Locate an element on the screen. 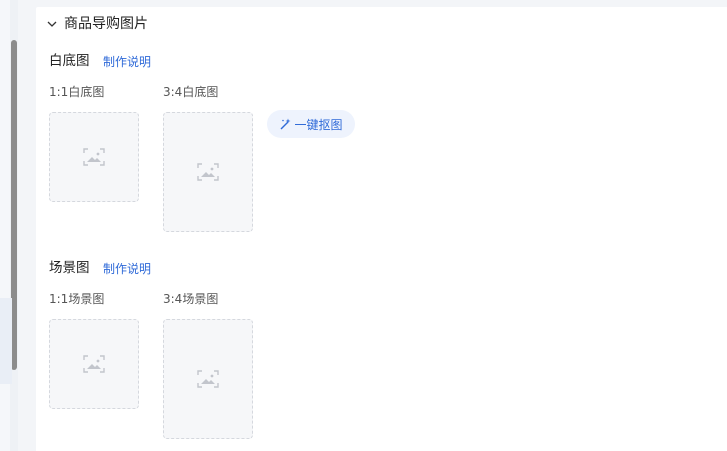  white-bg-3-4-label: 3:4白底图 is located at coordinates (191, 92).